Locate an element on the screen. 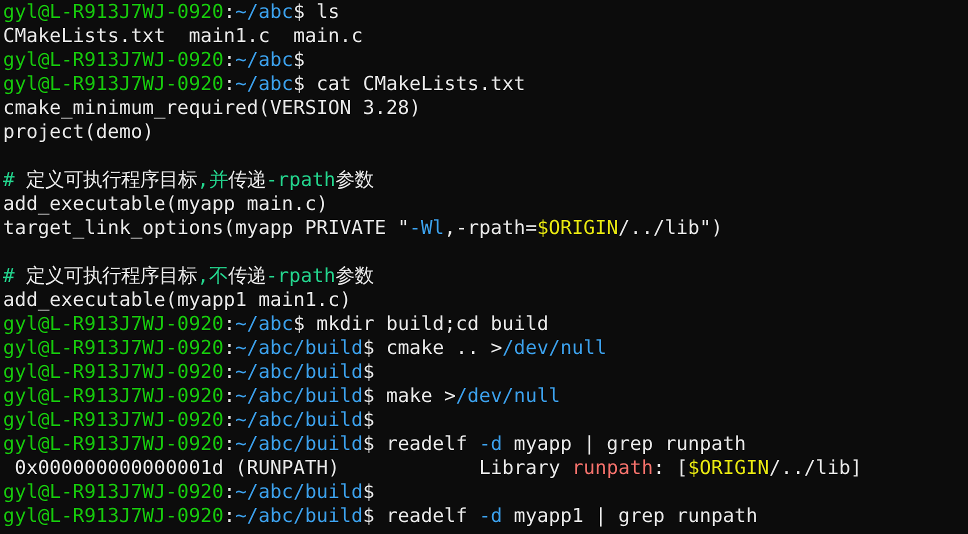 The image size is (968, 534). terminal-line: gyl@L-R913J7WJ-0920:~/abc/build$ readelf -d myapp1 | grep runpath is located at coordinates (380, 516).